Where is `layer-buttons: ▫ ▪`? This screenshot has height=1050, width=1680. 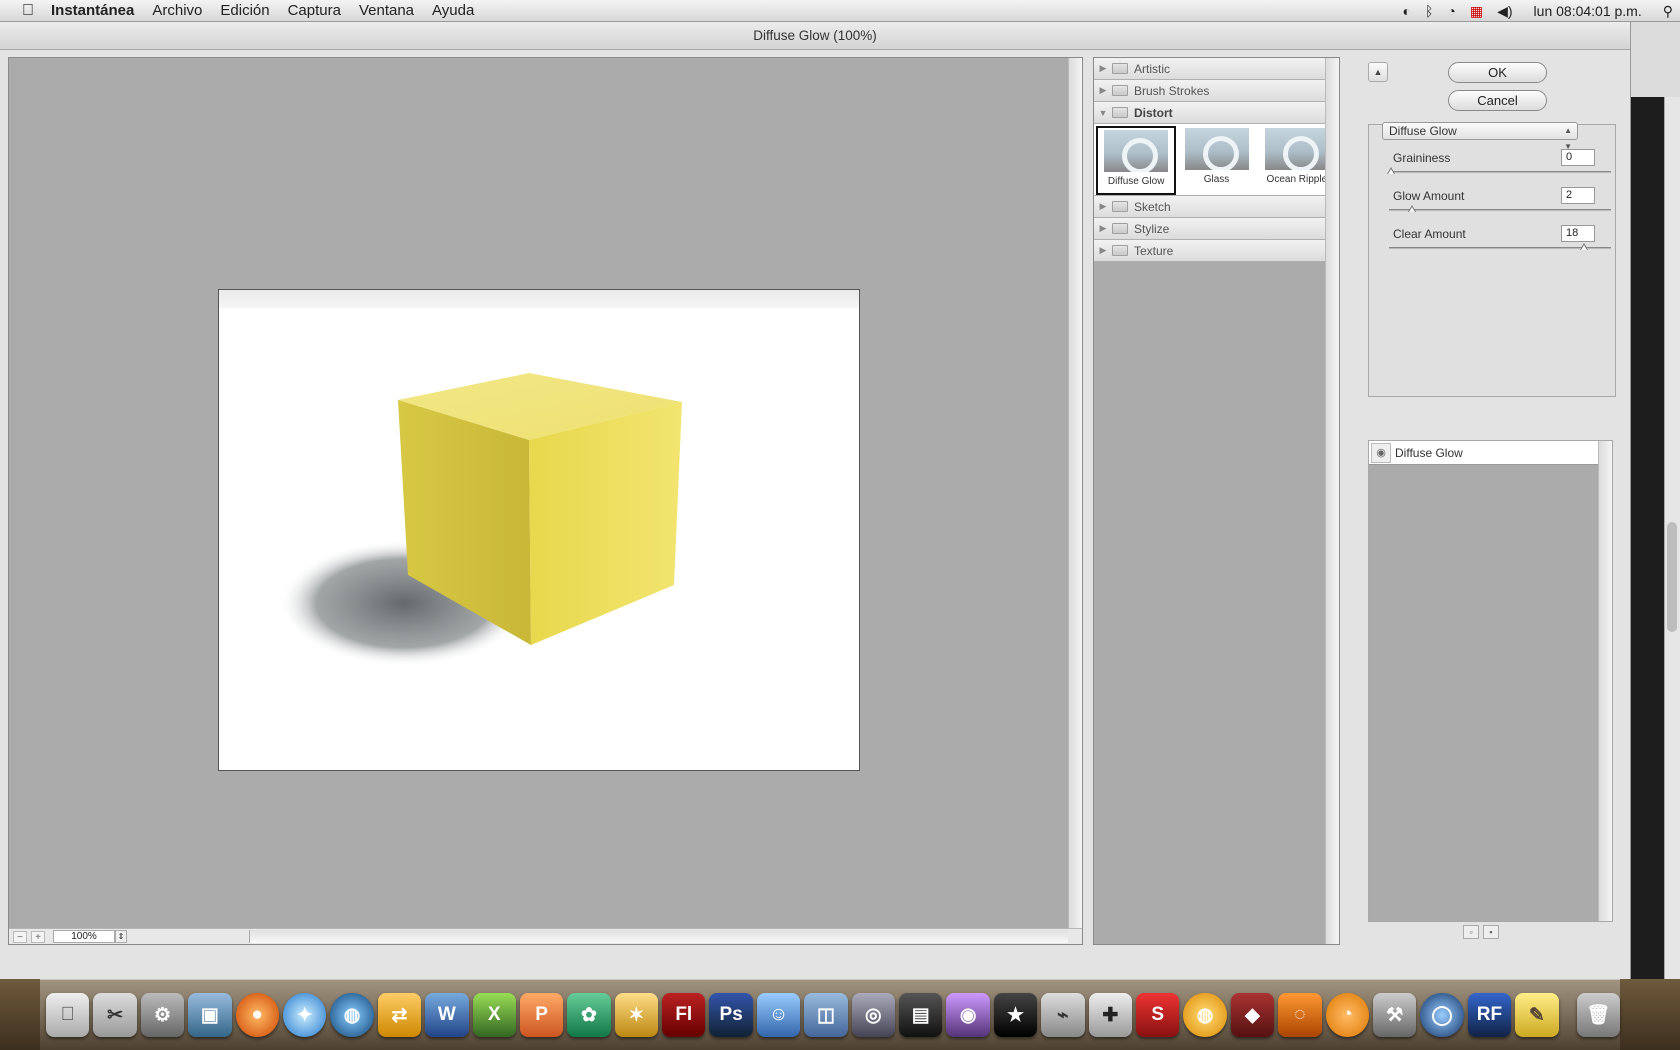 layer-buttons: ▫ ▪ is located at coordinates (1481, 932).